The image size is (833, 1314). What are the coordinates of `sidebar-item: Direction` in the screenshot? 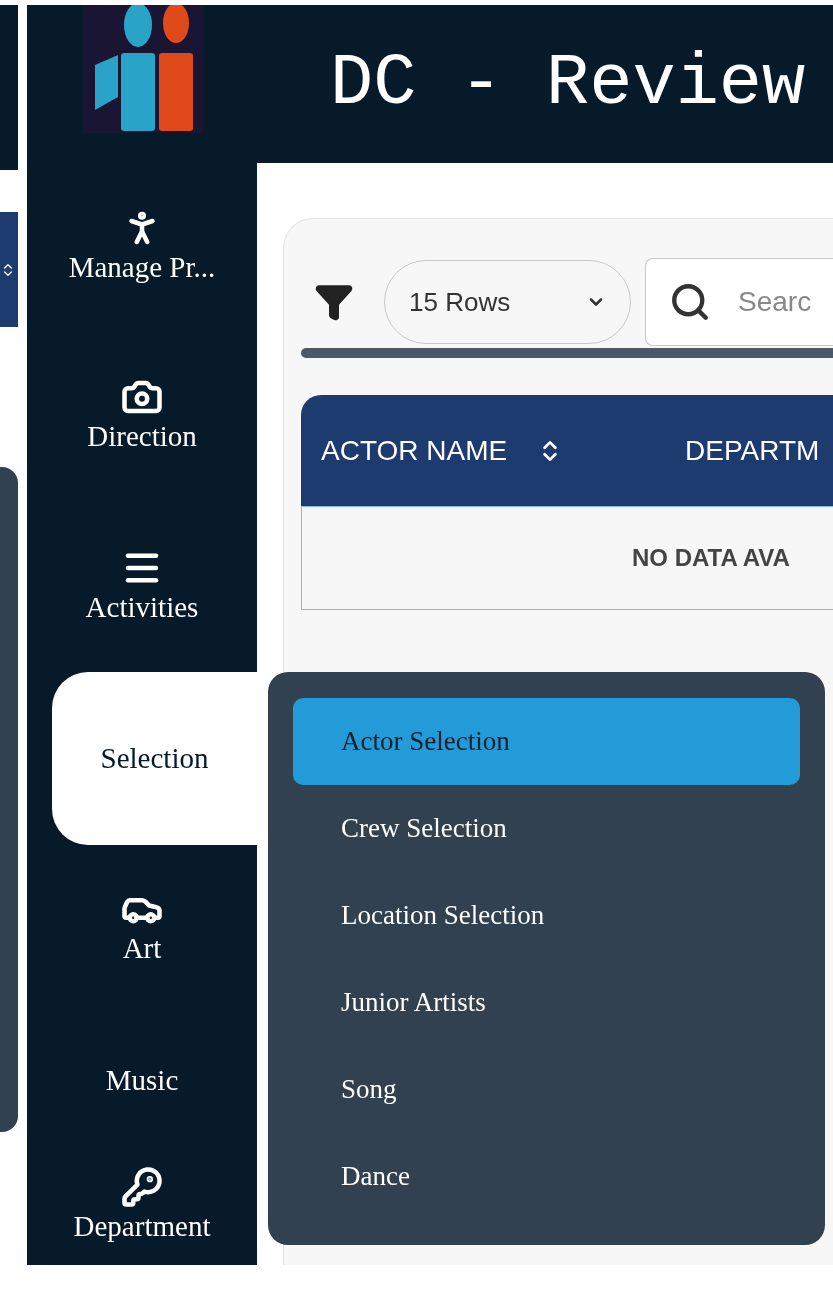 It's located at (142, 415).